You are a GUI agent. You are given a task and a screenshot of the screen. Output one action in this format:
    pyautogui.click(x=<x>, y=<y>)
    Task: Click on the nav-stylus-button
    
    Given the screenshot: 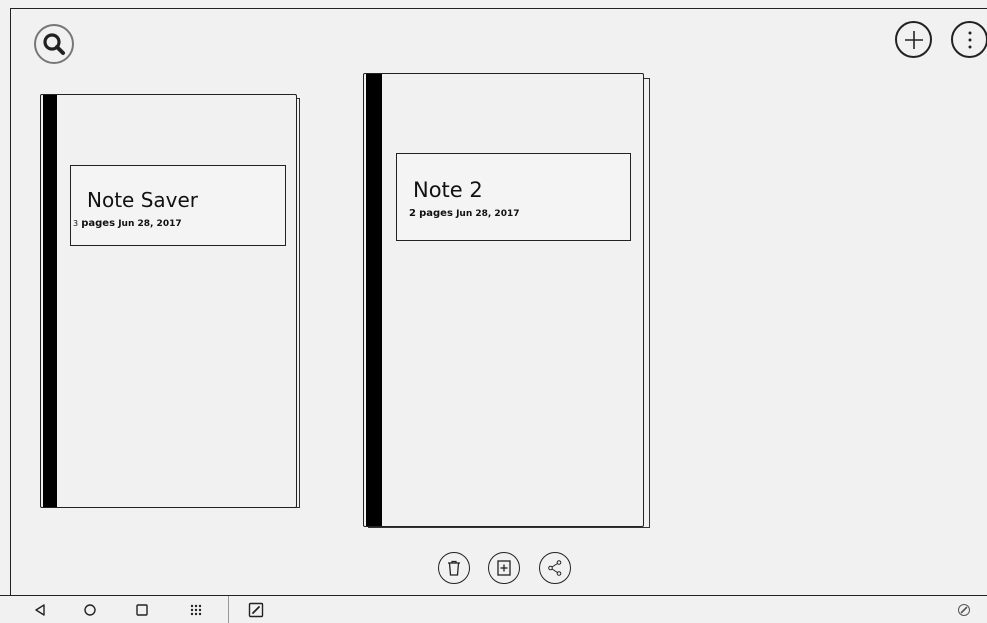 What is the action you would take?
    pyautogui.click(x=964, y=609)
    